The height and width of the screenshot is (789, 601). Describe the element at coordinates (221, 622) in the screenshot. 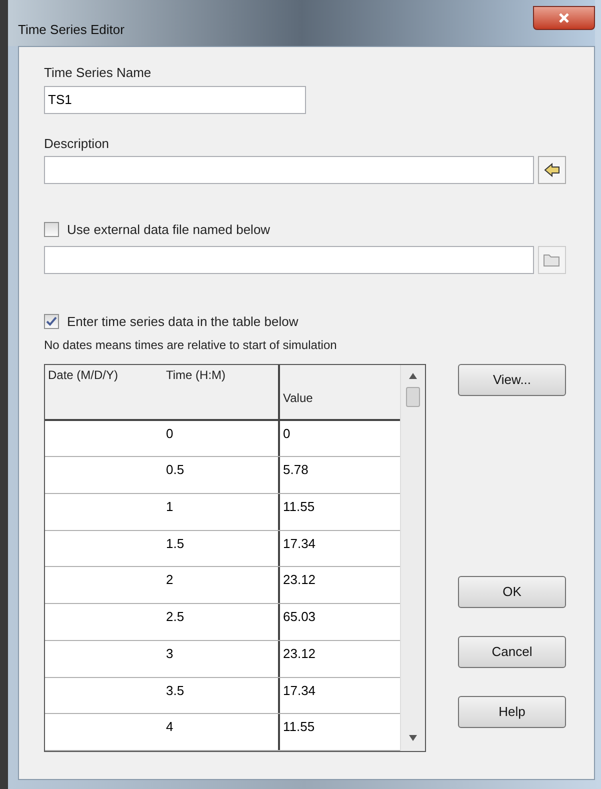

I see `table-cell: 2.5` at that location.